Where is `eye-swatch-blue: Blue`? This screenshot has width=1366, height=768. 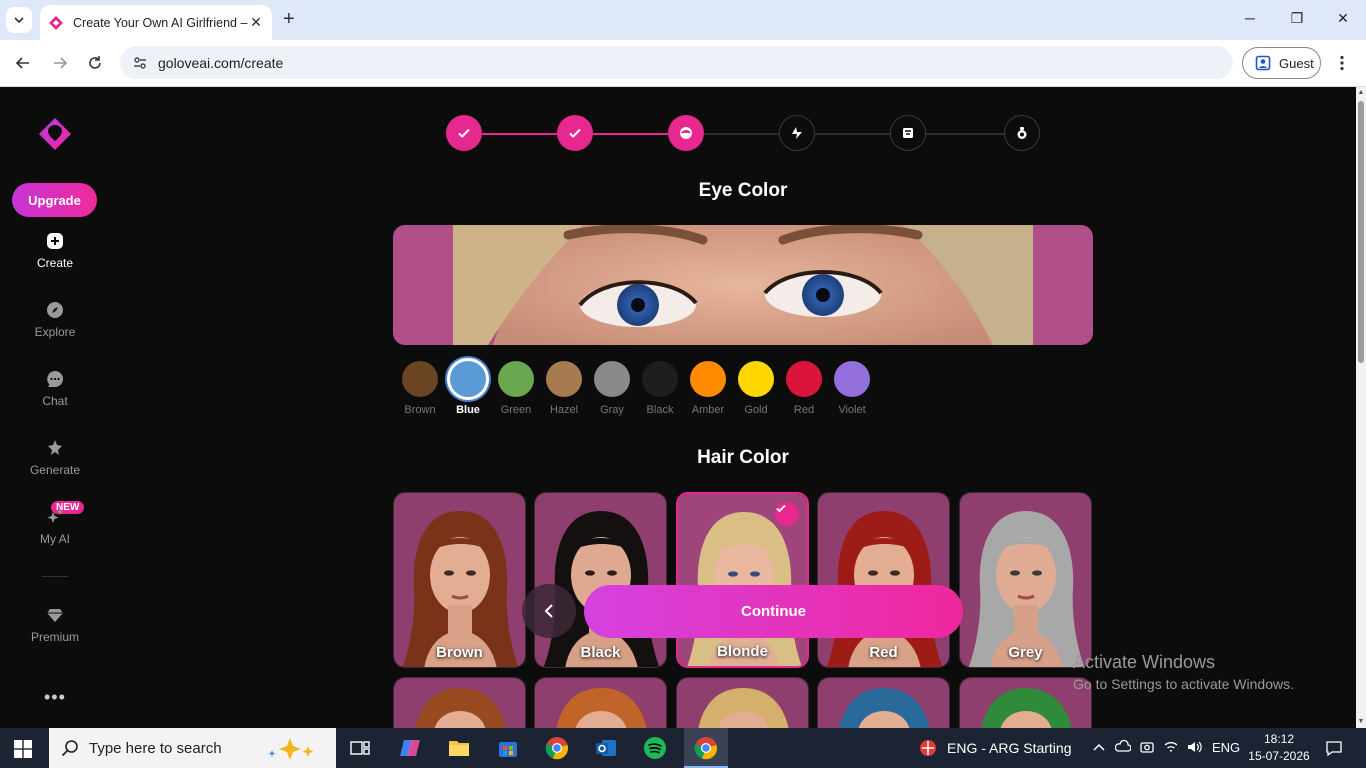 eye-swatch-blue: Blue is located at coordinates (468, 386).